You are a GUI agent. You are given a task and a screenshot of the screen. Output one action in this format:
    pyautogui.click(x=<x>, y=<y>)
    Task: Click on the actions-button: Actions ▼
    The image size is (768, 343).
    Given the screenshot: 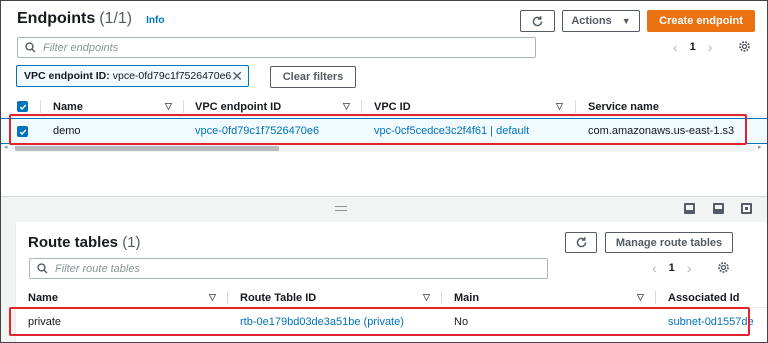 What is the action you would take?
    pyautogui.click(x=601, y=21)
    